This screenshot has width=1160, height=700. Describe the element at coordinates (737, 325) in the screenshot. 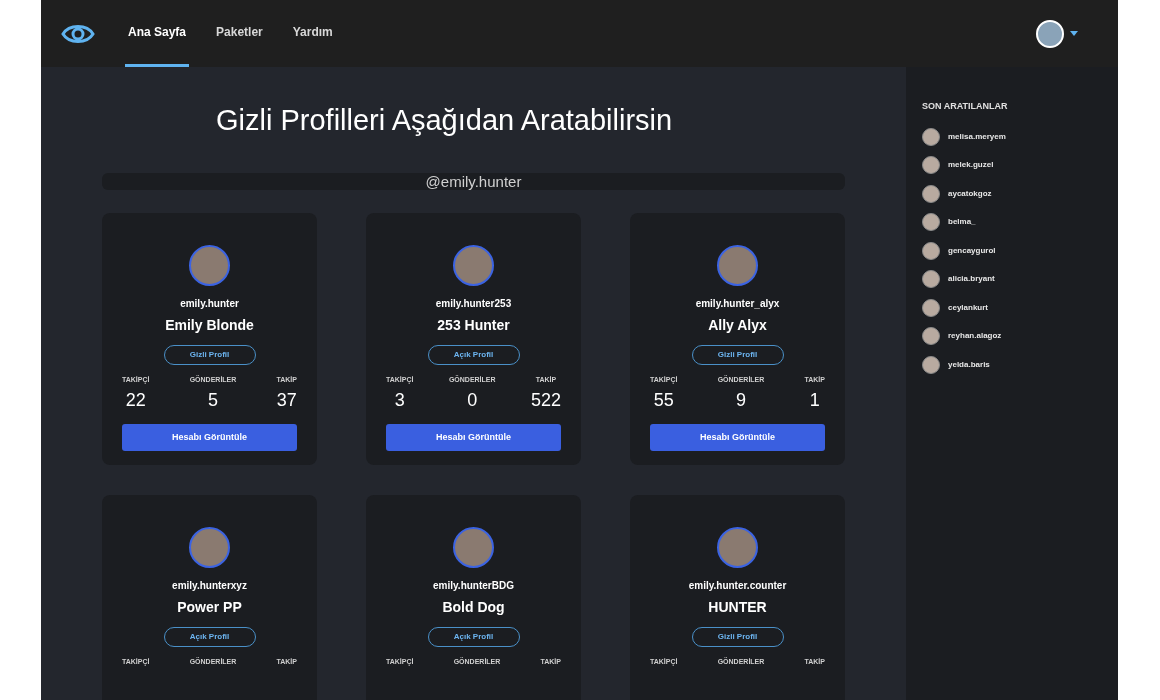

I see `display-name: Ally Alyx` at that location.